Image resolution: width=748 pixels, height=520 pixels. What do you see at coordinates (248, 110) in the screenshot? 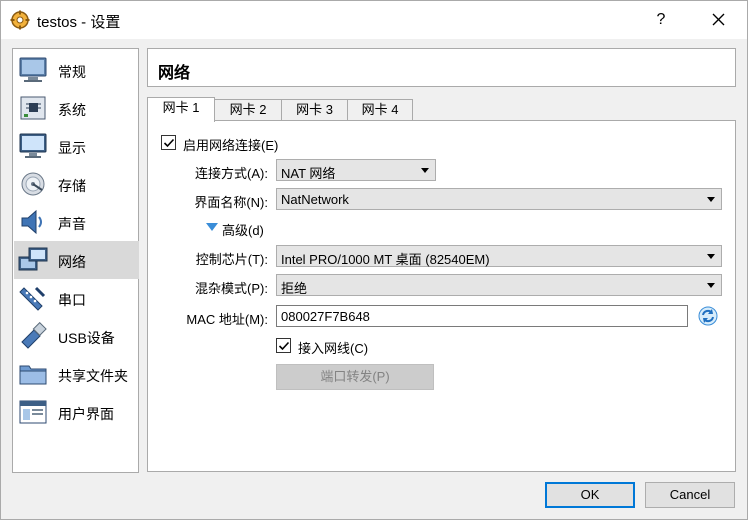
I see `tab-adapter-2: 网卡 2` at bounding box center [248, 110].